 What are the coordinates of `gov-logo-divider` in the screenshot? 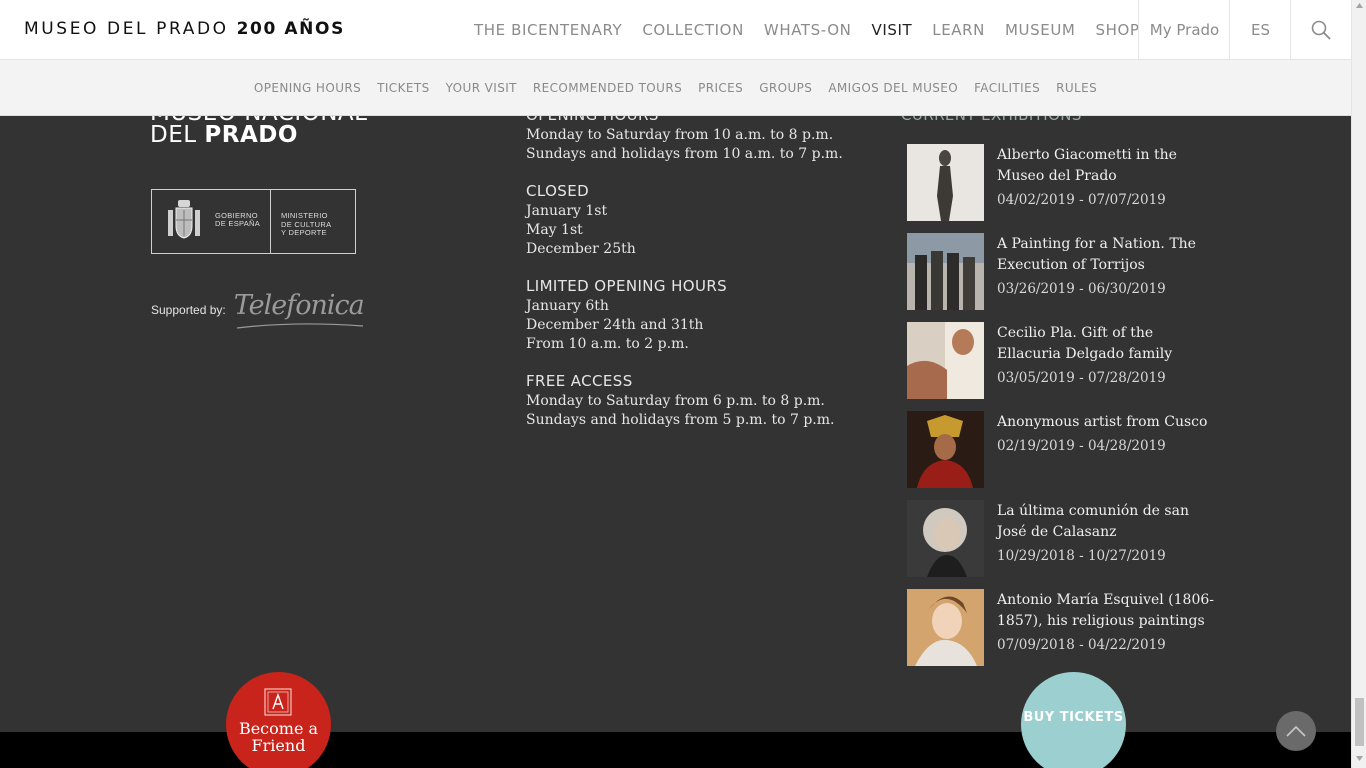 It's located at (270, 221).